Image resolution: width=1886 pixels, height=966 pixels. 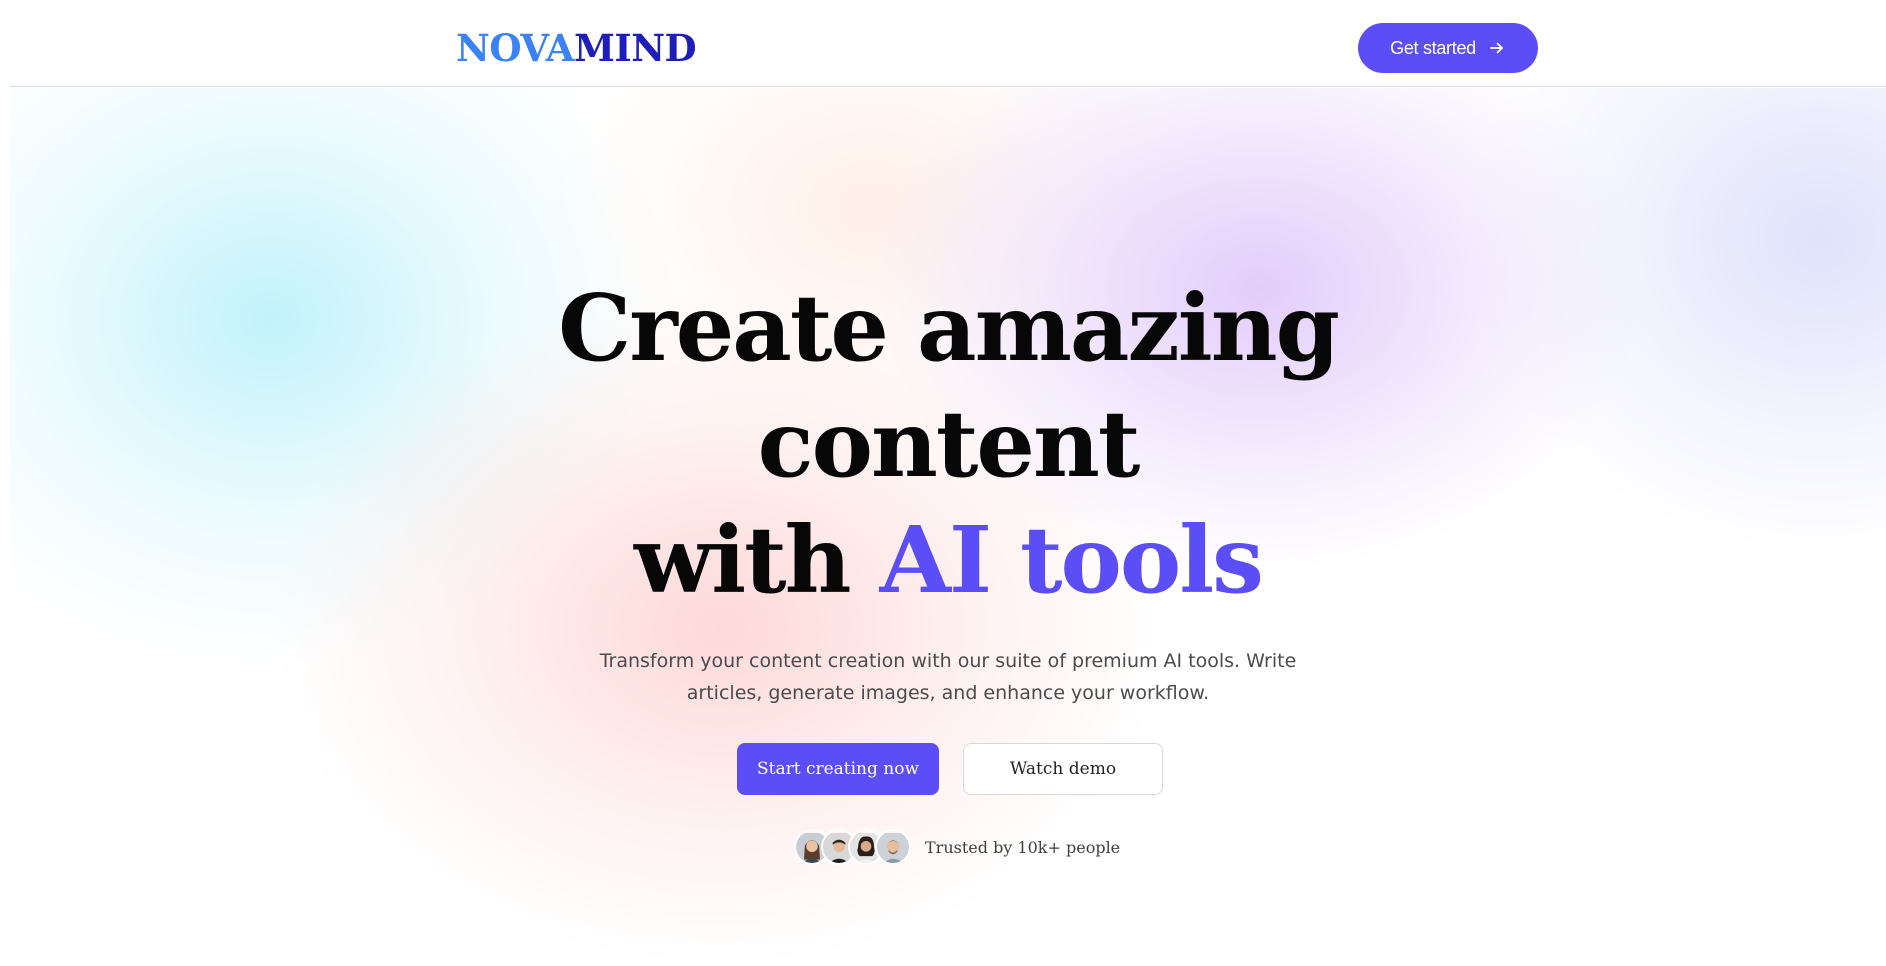 I want to click on social-proof: Trusted by 10k+ people, so click(x=957, y=847).